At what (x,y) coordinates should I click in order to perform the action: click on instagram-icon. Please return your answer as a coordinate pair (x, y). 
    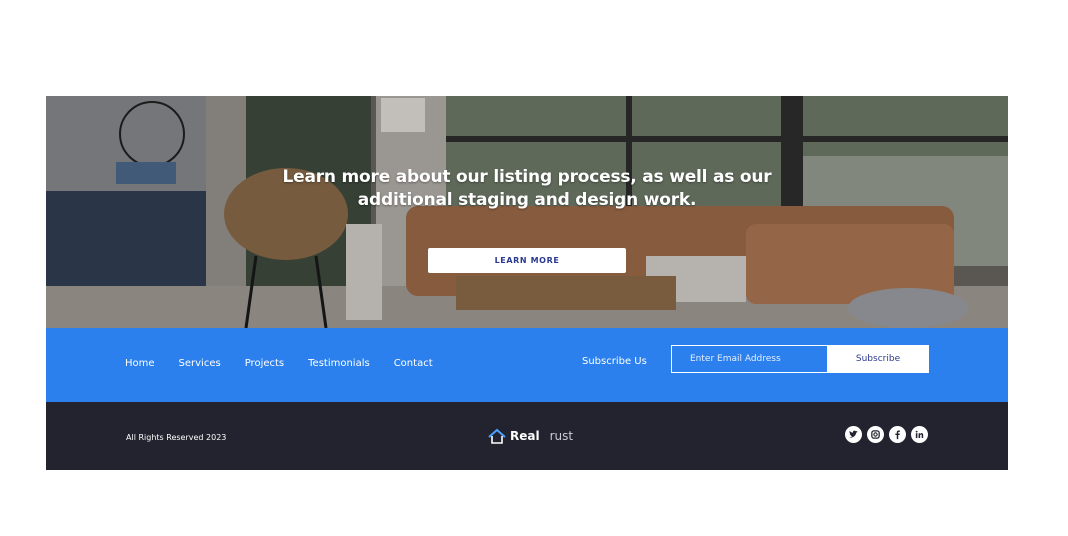
    Looking at the image, I should click on (875, 434).